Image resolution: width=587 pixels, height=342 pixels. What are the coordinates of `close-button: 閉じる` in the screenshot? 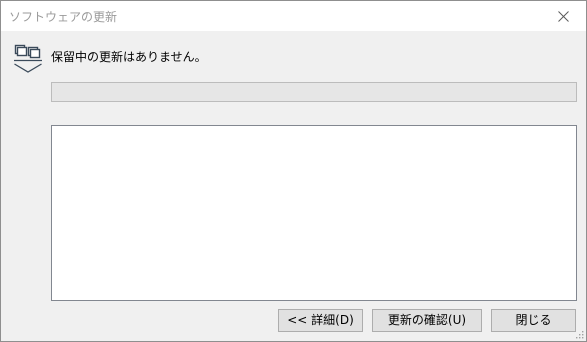 It's located at (533, 320).